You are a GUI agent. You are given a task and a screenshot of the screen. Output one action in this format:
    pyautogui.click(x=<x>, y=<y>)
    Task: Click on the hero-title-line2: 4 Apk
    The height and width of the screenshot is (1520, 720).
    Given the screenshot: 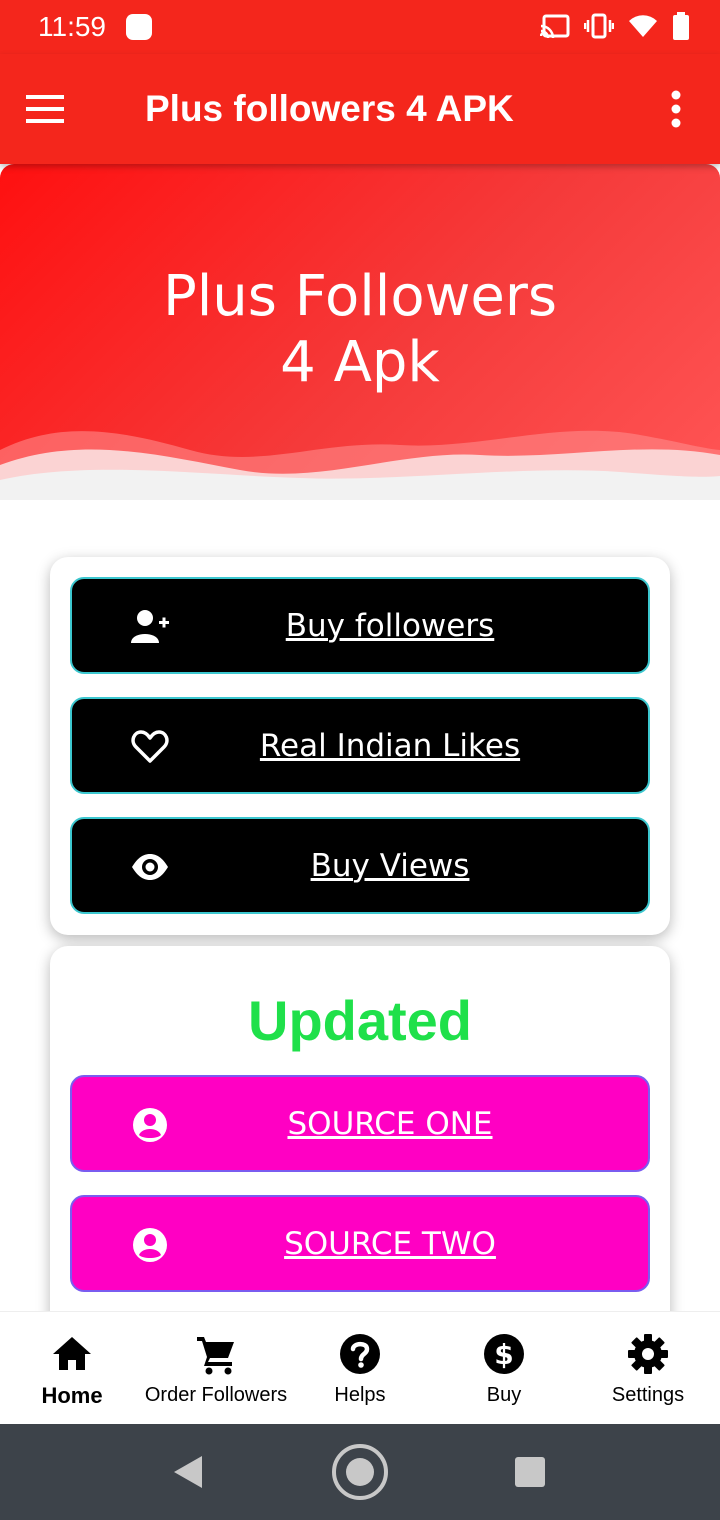 What is the action you would take?
    pyautogui.click(x=360, y=362)
    